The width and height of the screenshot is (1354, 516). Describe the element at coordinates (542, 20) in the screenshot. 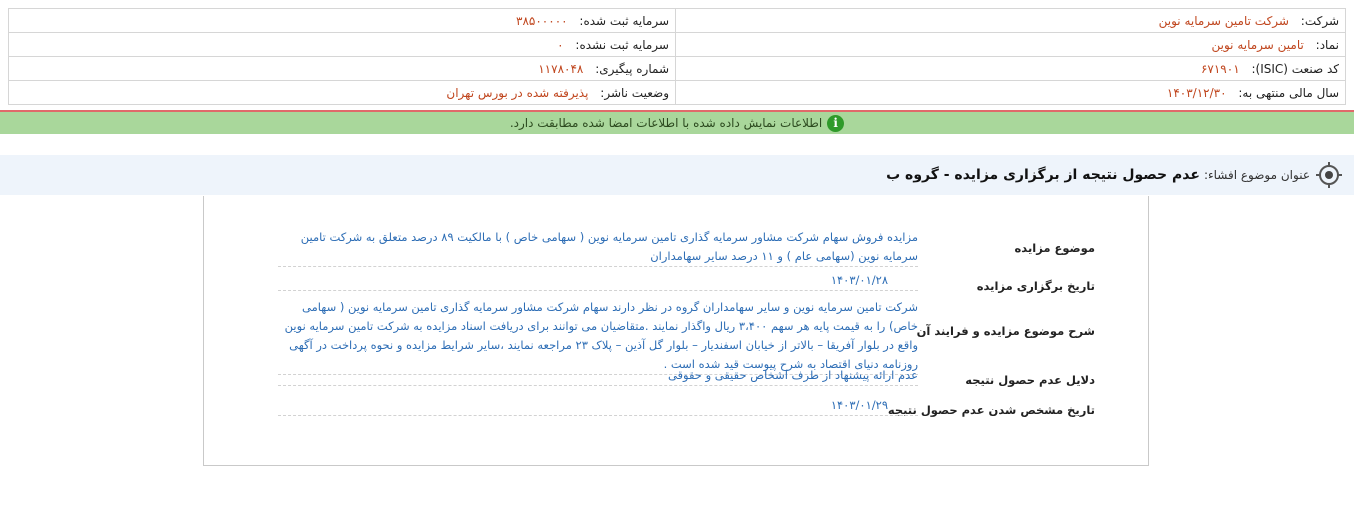

I see `reg-capital-value: ۳۸۵۰۰۰۰۰` at that location.